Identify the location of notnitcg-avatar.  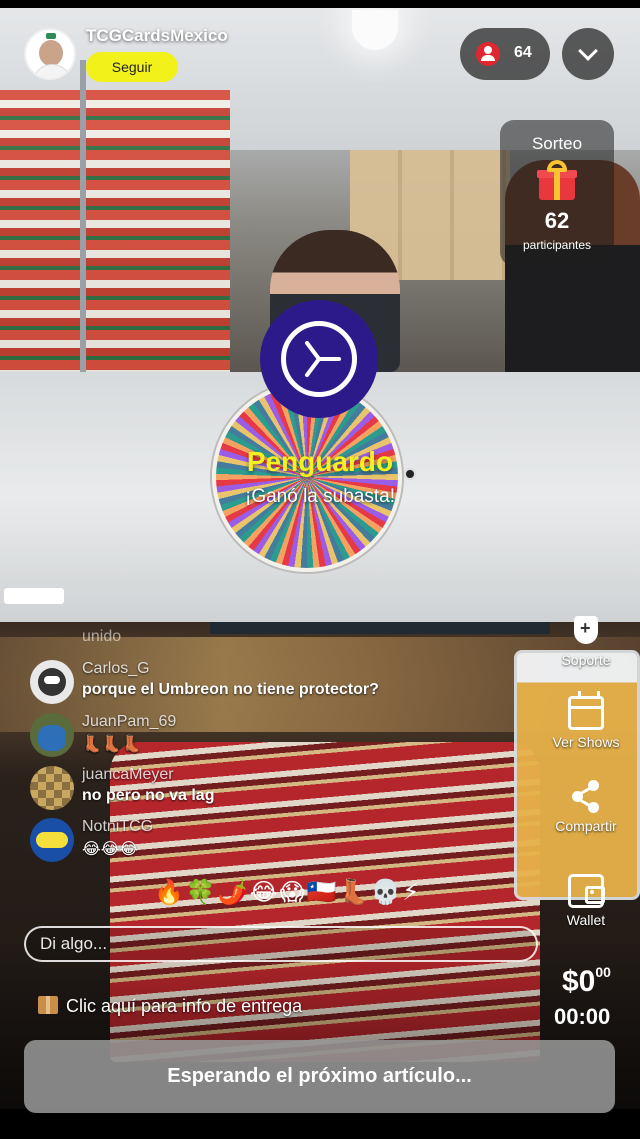
(52, 840).